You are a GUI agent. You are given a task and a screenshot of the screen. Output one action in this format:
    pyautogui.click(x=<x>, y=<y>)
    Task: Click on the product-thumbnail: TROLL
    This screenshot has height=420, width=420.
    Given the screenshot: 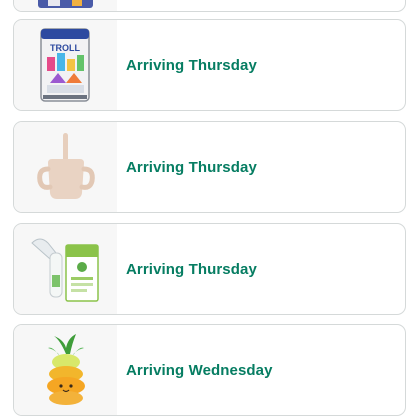 What is the action you would take?
    pyautogui.click(x=65, y=65)
    